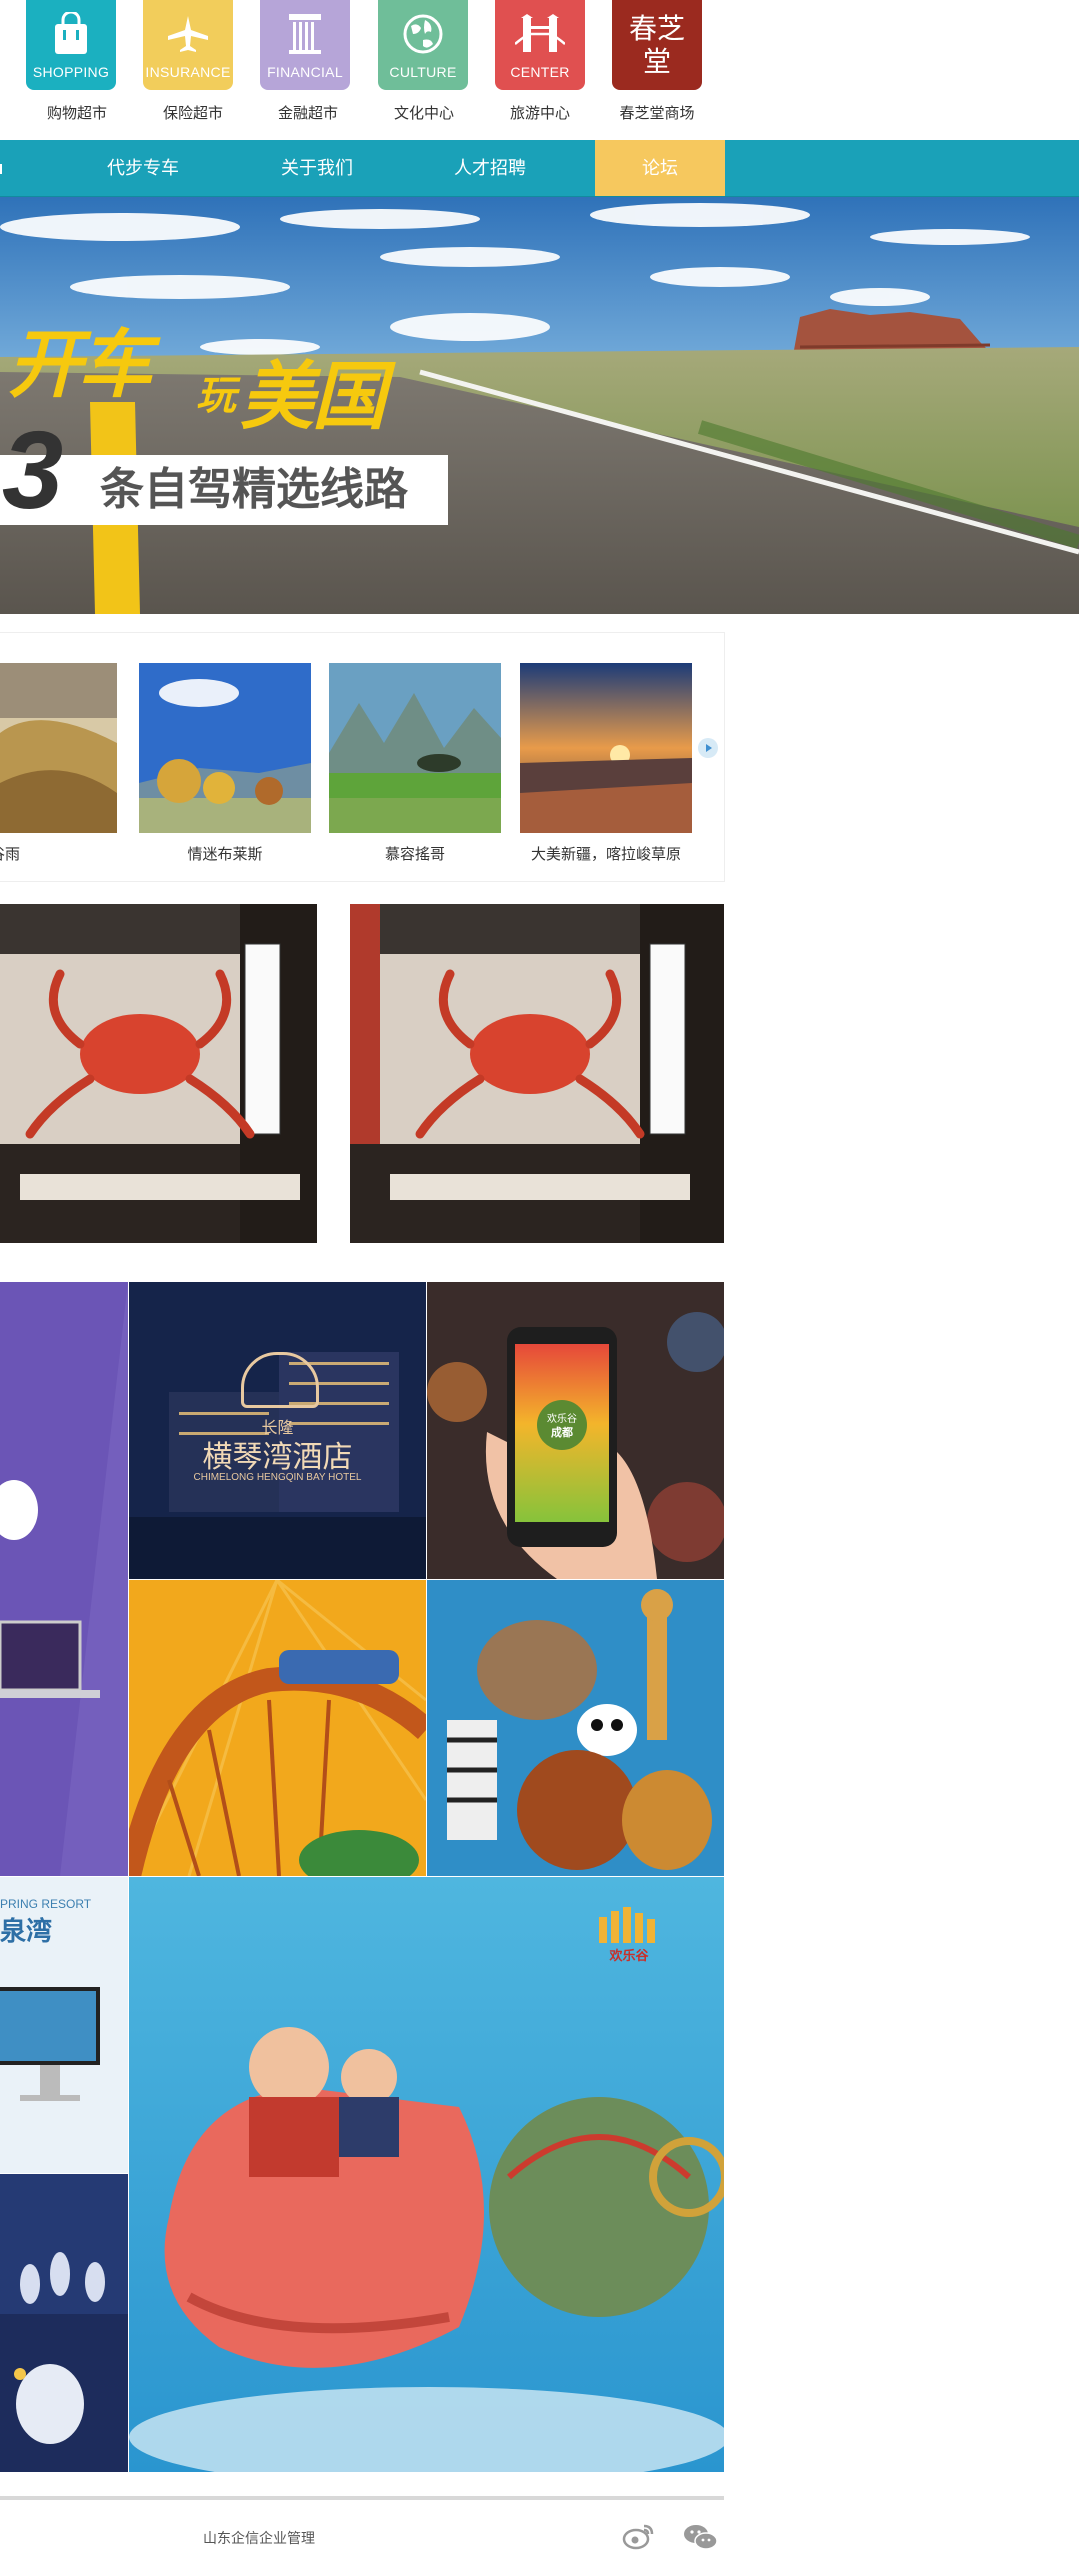 The image size is (1079, 2567). I want to click on shopping-bag-icon, so click(71, 33).